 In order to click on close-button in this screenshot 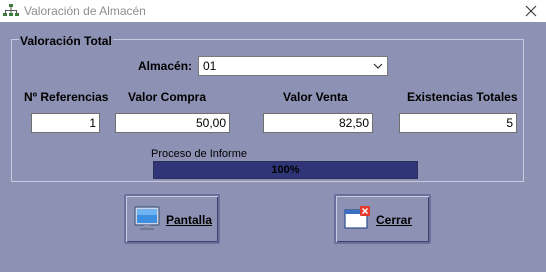, I will do `click(531, 11)`.